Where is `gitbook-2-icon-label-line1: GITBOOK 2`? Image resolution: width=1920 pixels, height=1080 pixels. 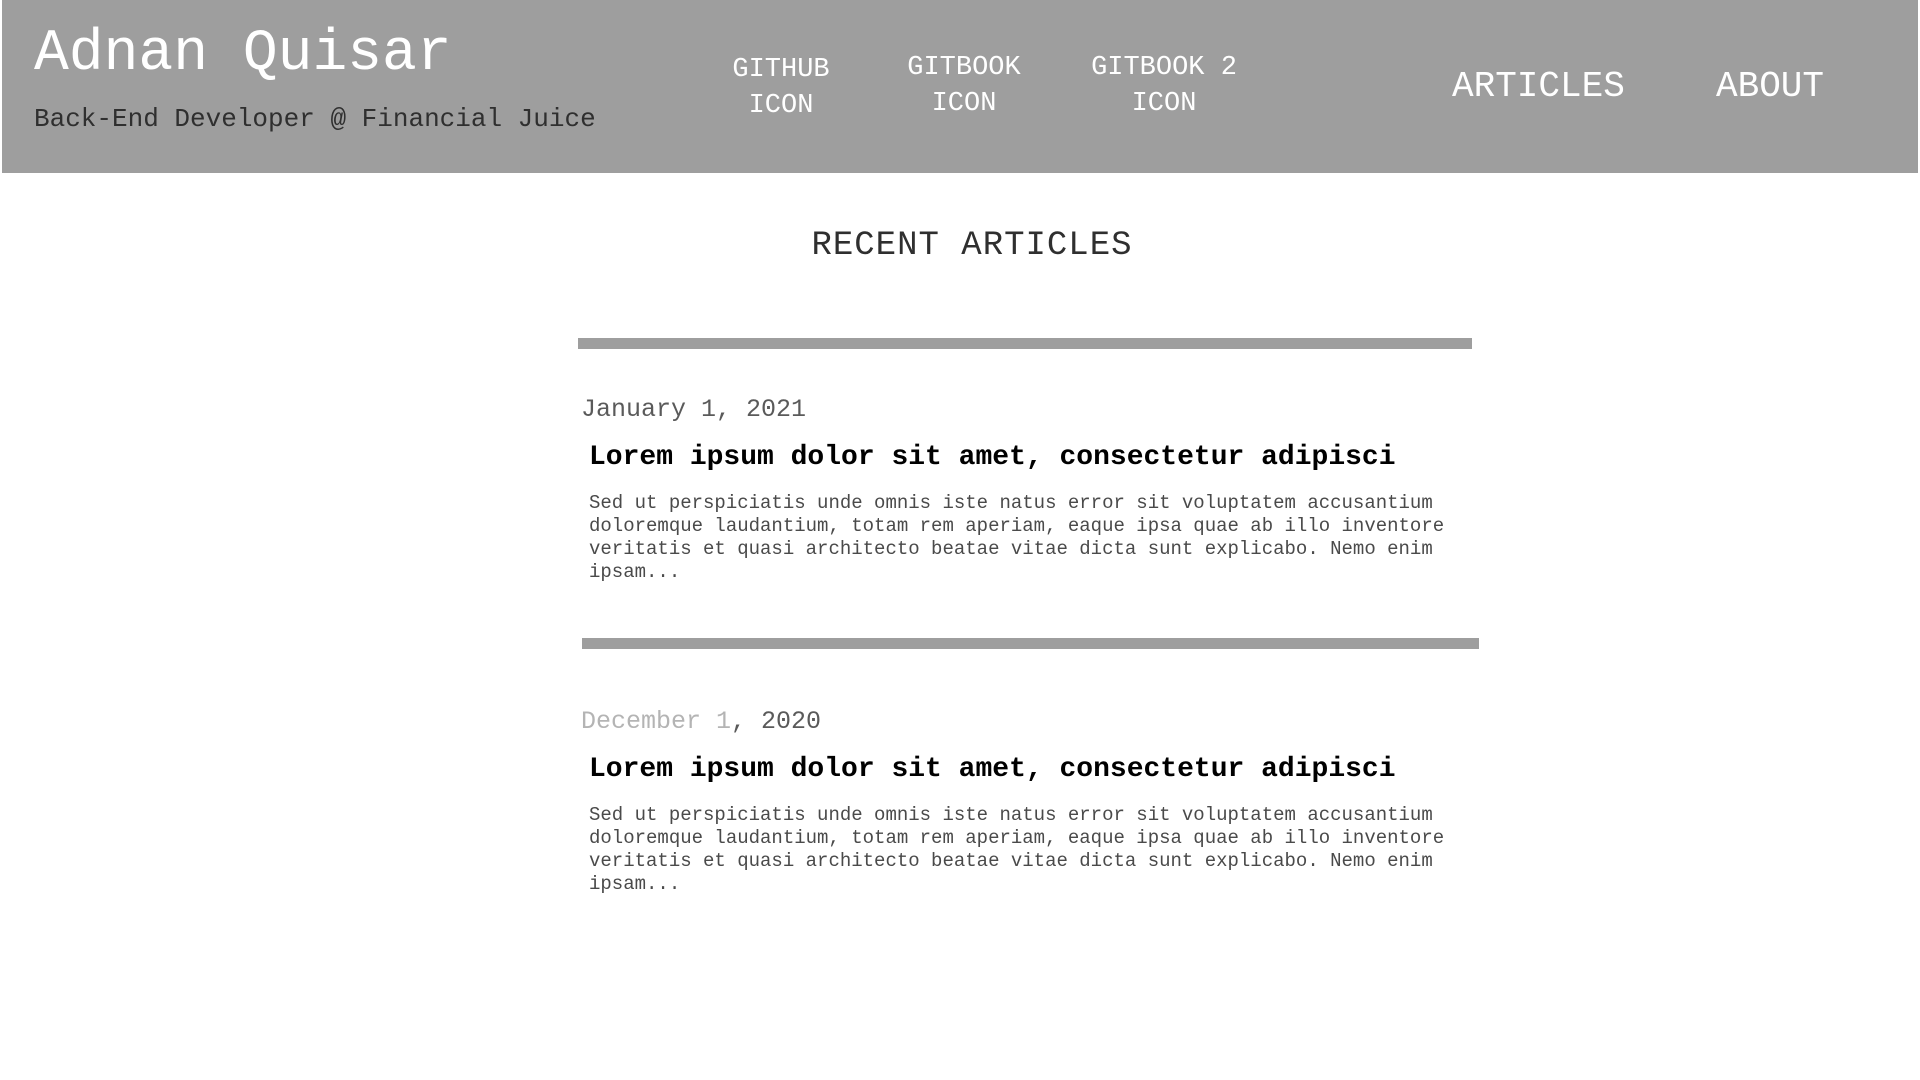 gitbook-2-icon-label-line1: GITBOOK 2 is located at coordinates (1164, 68).